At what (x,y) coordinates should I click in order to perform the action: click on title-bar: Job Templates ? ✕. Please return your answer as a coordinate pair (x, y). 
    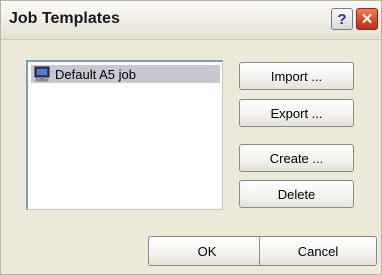
    Looking at the image, I should click on (191, 20).